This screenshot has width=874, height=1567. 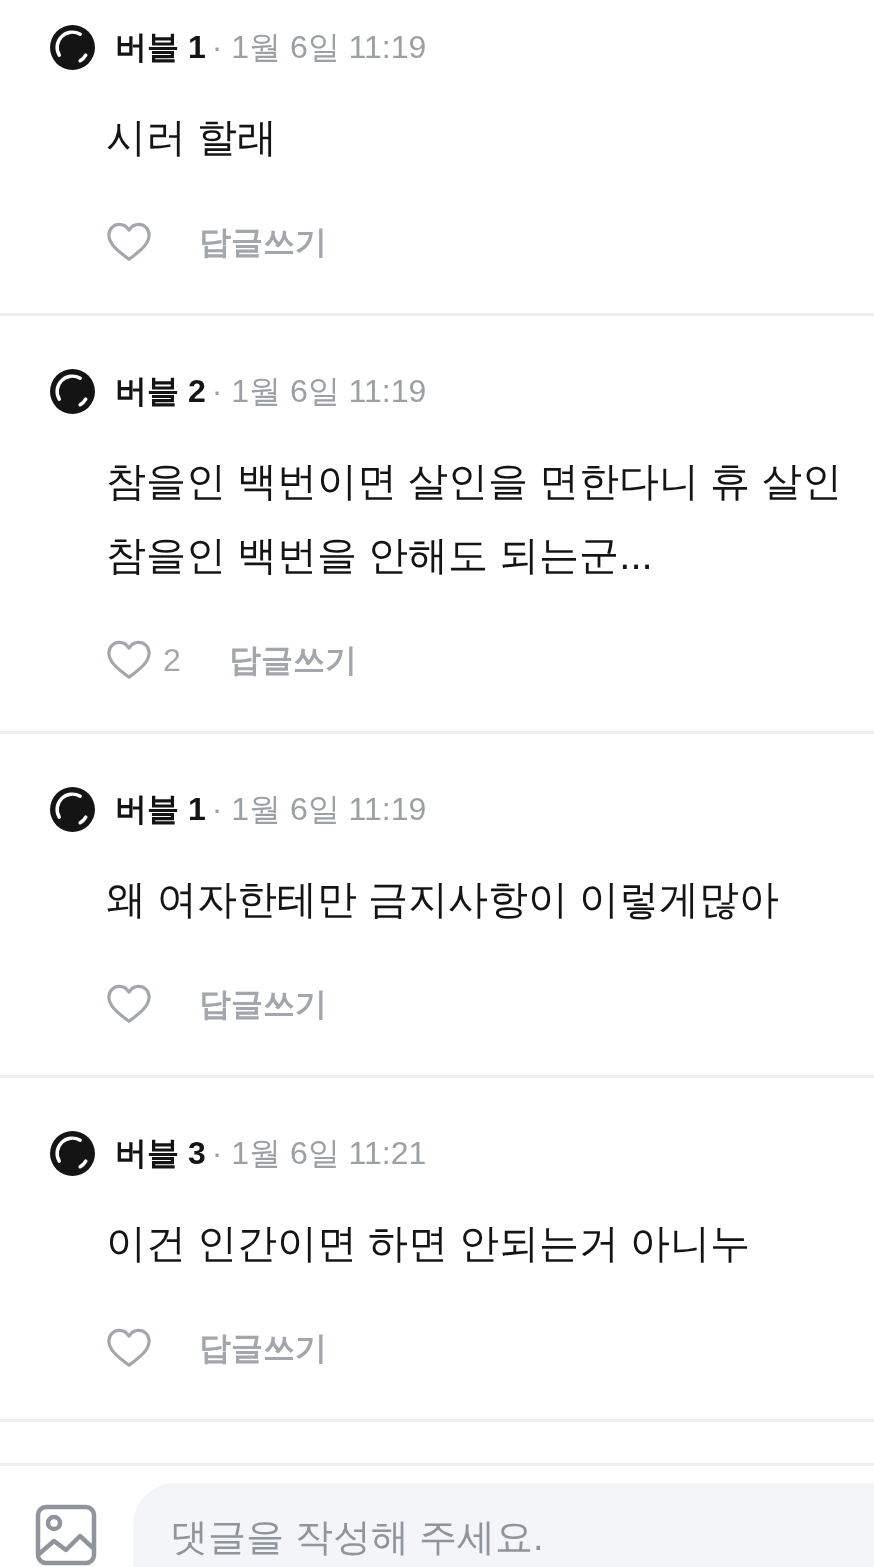 What do you see at coordinates (503, 1525) in the screenshot?
I see `comment-input: 댓글을 작성해 주세요.` at bounding box center [503, 1525].